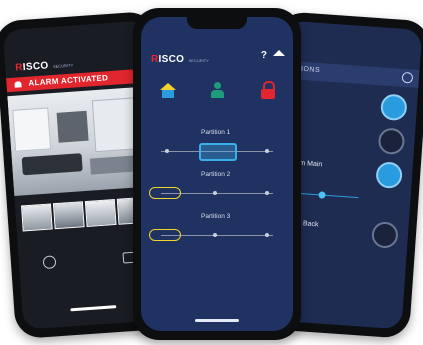 The height and width of the screenshot is (345, 423). What do you see at coordinates (18, 84) in the screenshot?
I see `siren-icon` at bounding box center [18, 84].